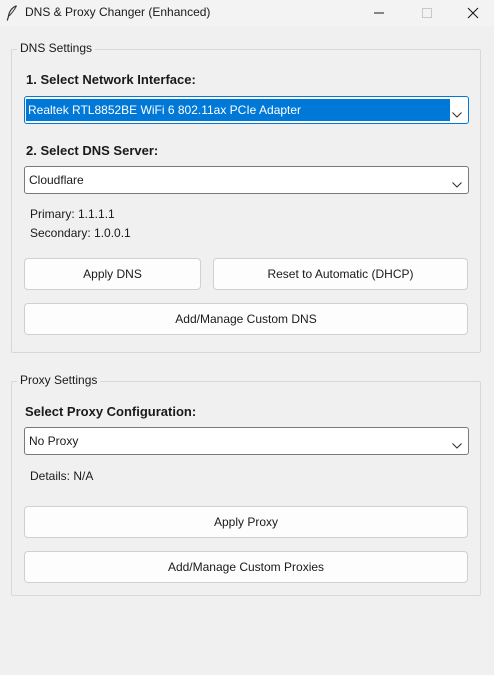 This screenshot has height=675, width=494. Describe the element at coordinates (56, 48) in the screenshot. I see `dns-settings-label: DNS Settings` at that location.